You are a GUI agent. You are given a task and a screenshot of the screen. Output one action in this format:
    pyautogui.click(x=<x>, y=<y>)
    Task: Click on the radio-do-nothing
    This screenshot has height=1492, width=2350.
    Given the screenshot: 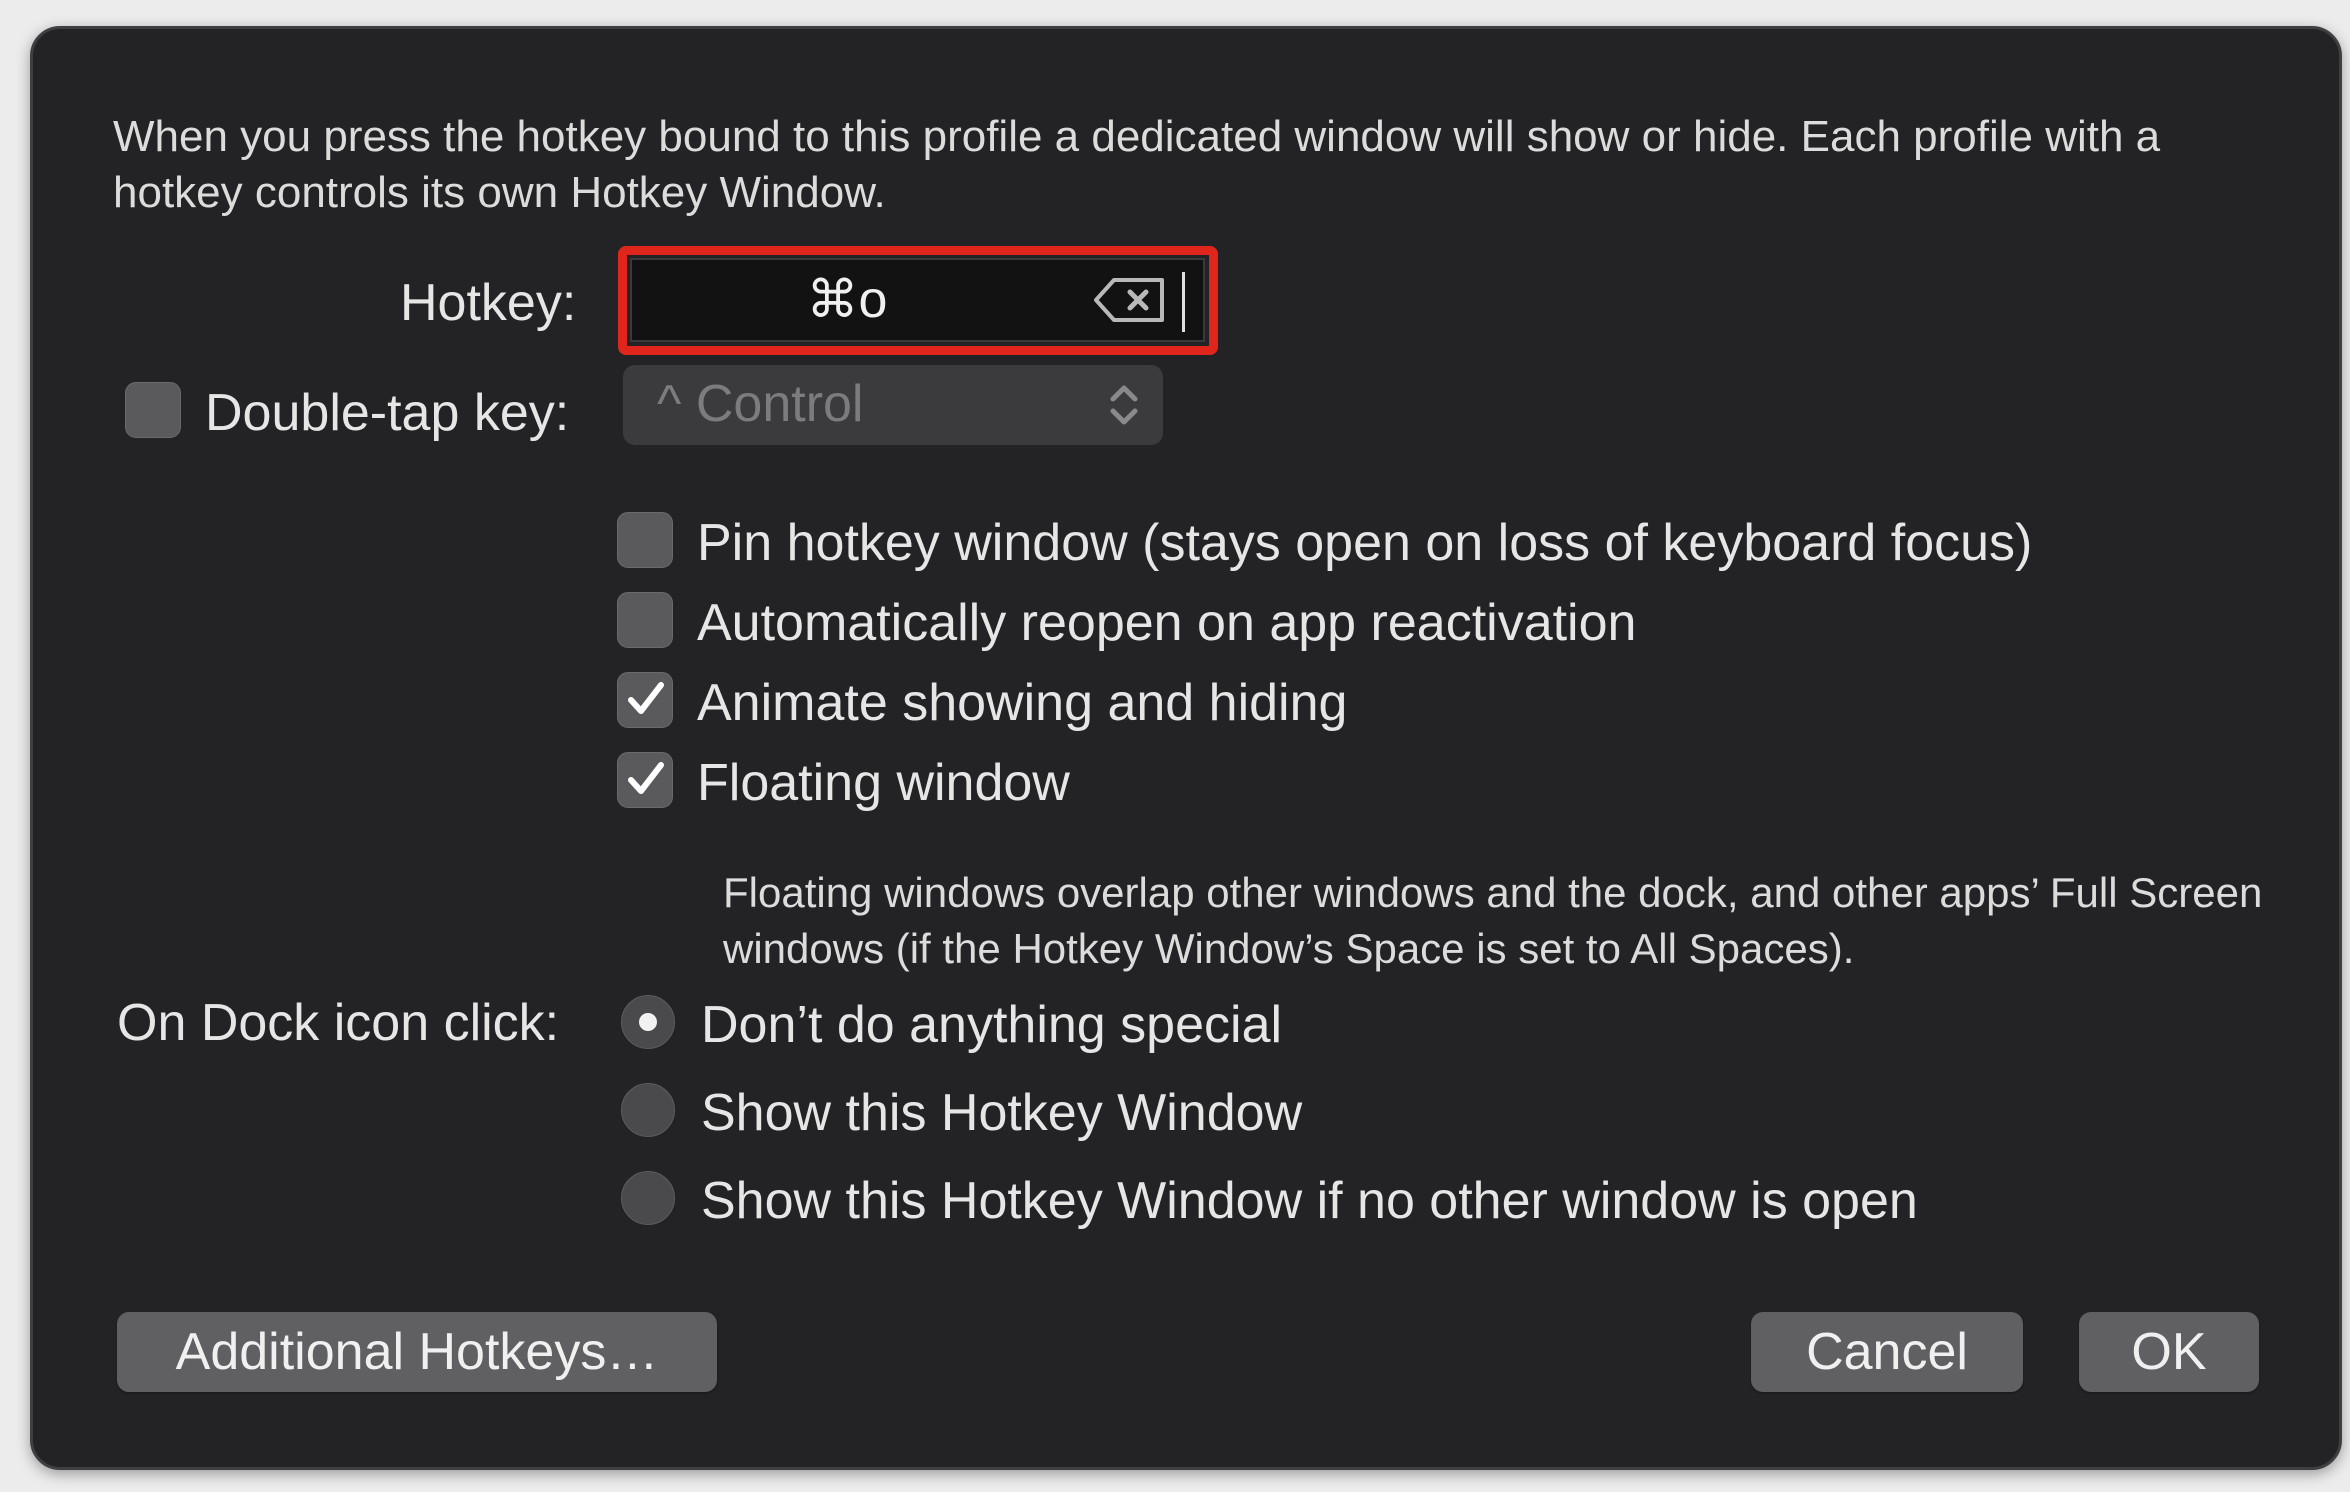 What is the action you would take?
    pyautogui.click(x=648, y=1022)
    